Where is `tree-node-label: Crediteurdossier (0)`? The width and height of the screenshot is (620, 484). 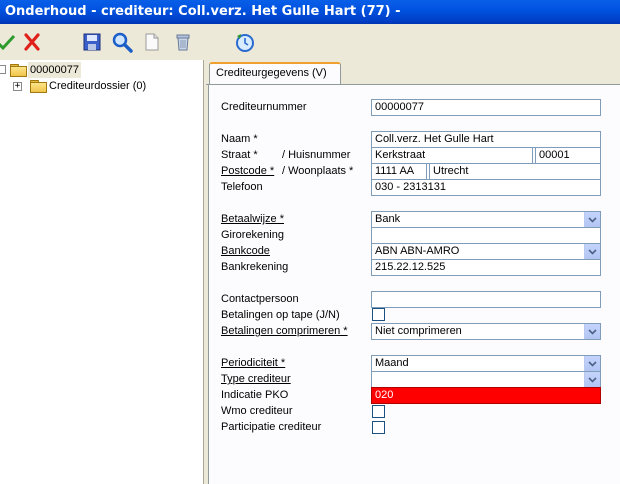
tree-node-label: Crediteurdossier (0) is located at coordinates (98, 86).